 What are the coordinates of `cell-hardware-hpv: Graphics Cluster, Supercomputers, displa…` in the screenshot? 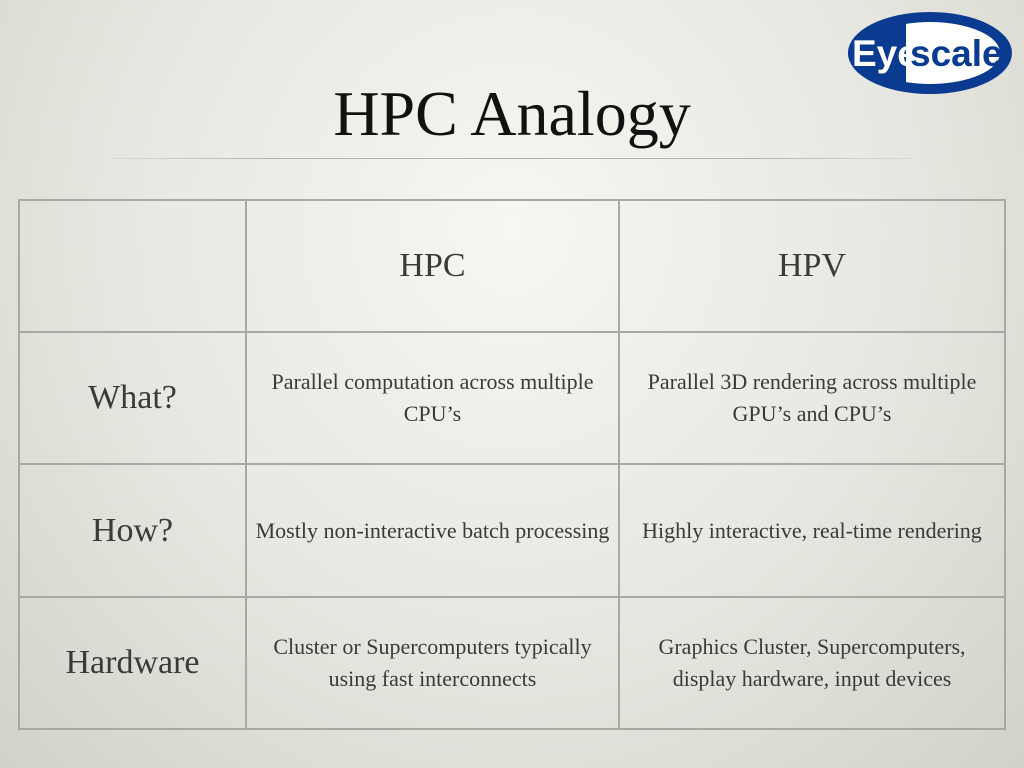 It's located at (812, 663).